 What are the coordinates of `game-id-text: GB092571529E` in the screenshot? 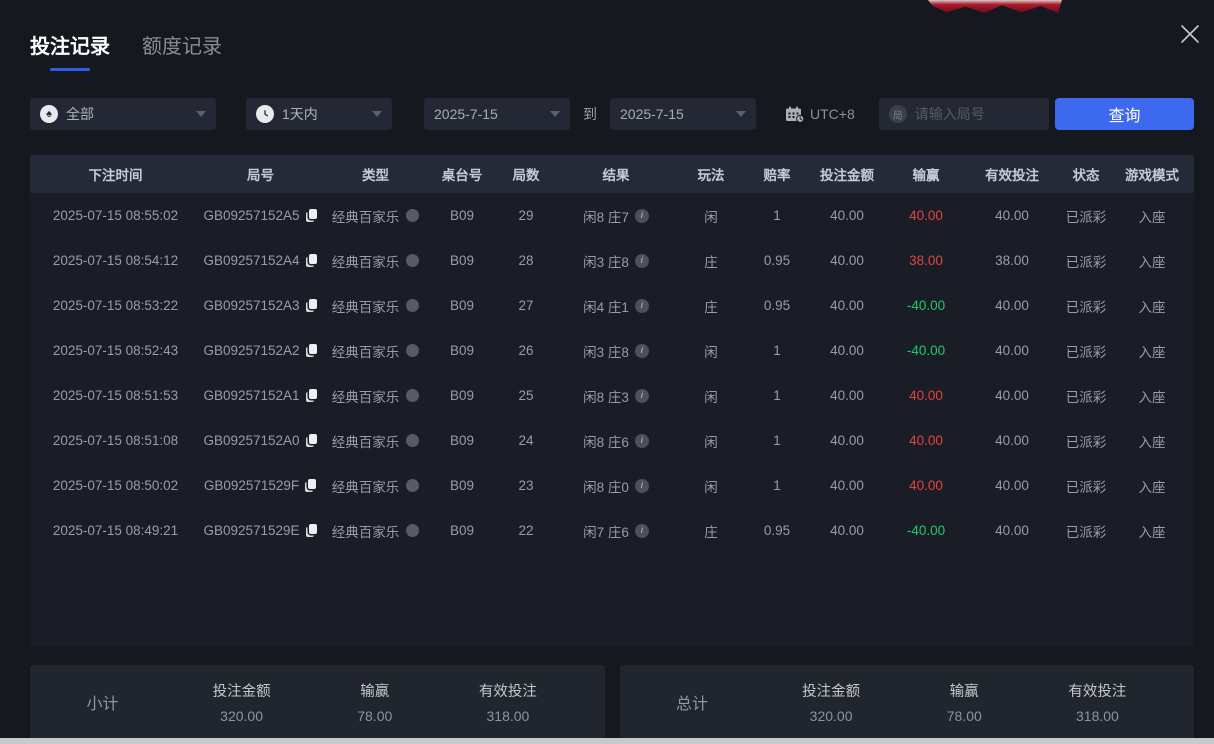 It's located at (251, 530).